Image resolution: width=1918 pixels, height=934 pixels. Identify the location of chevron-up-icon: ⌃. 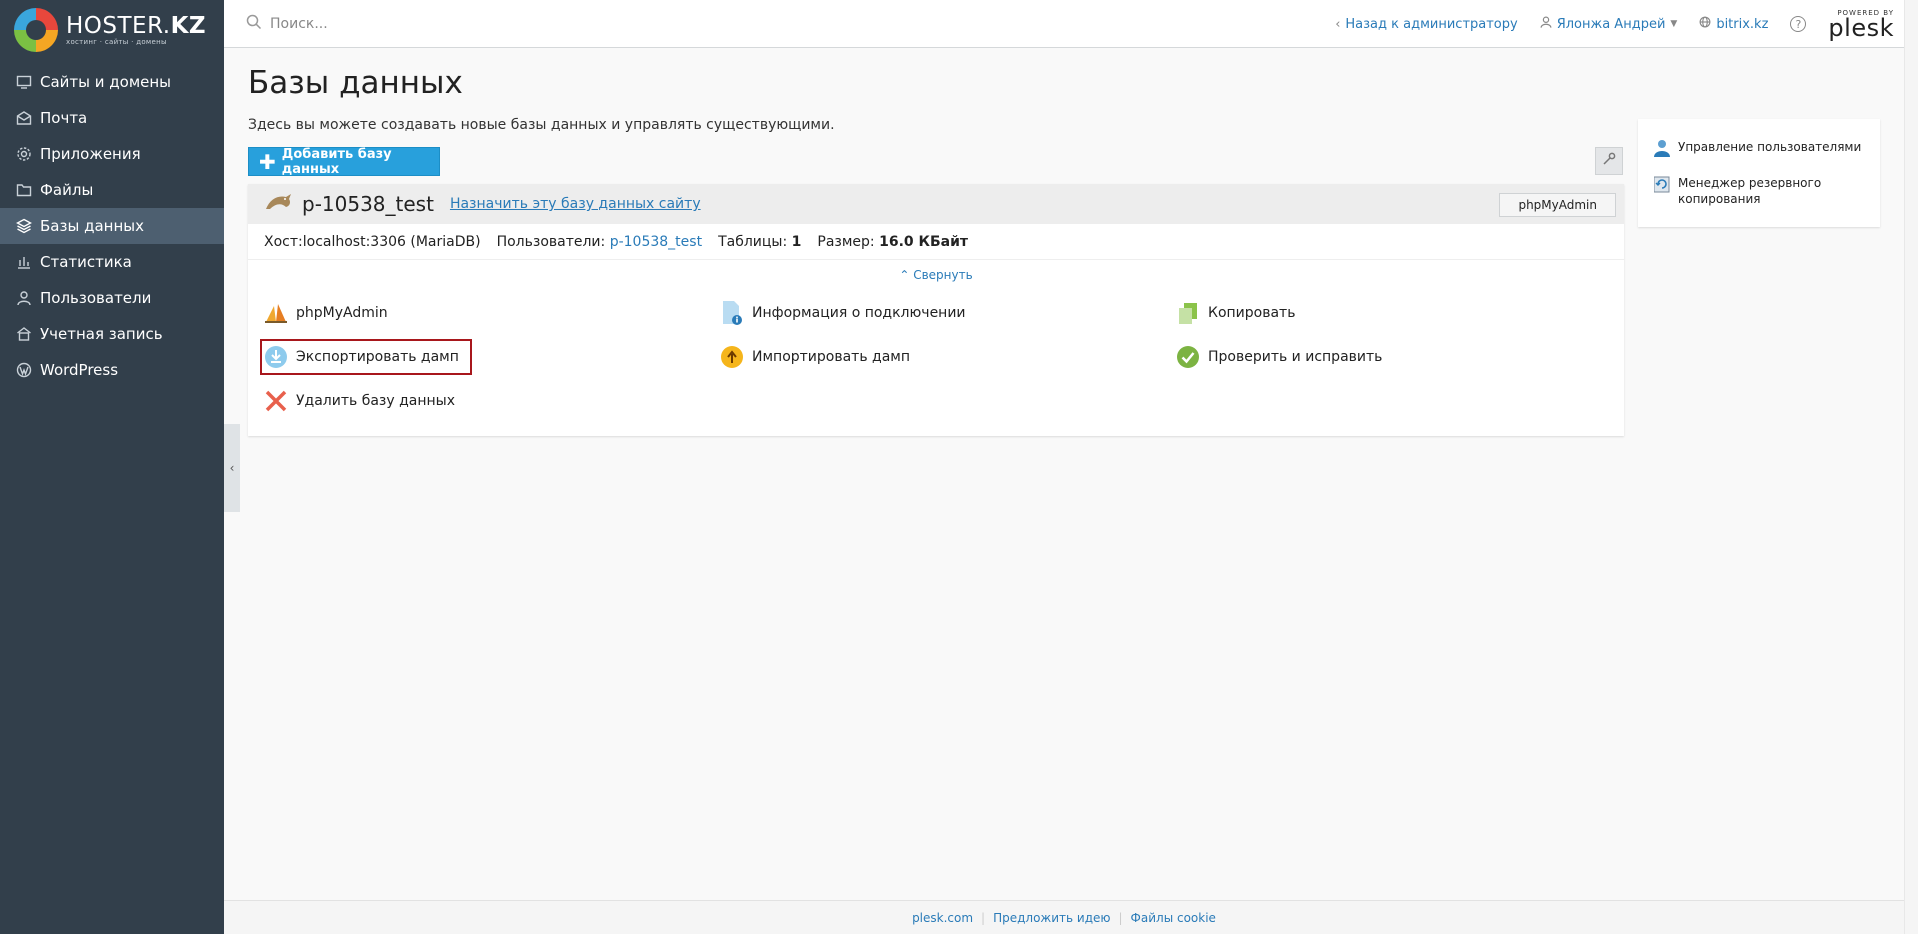
(904, 275).